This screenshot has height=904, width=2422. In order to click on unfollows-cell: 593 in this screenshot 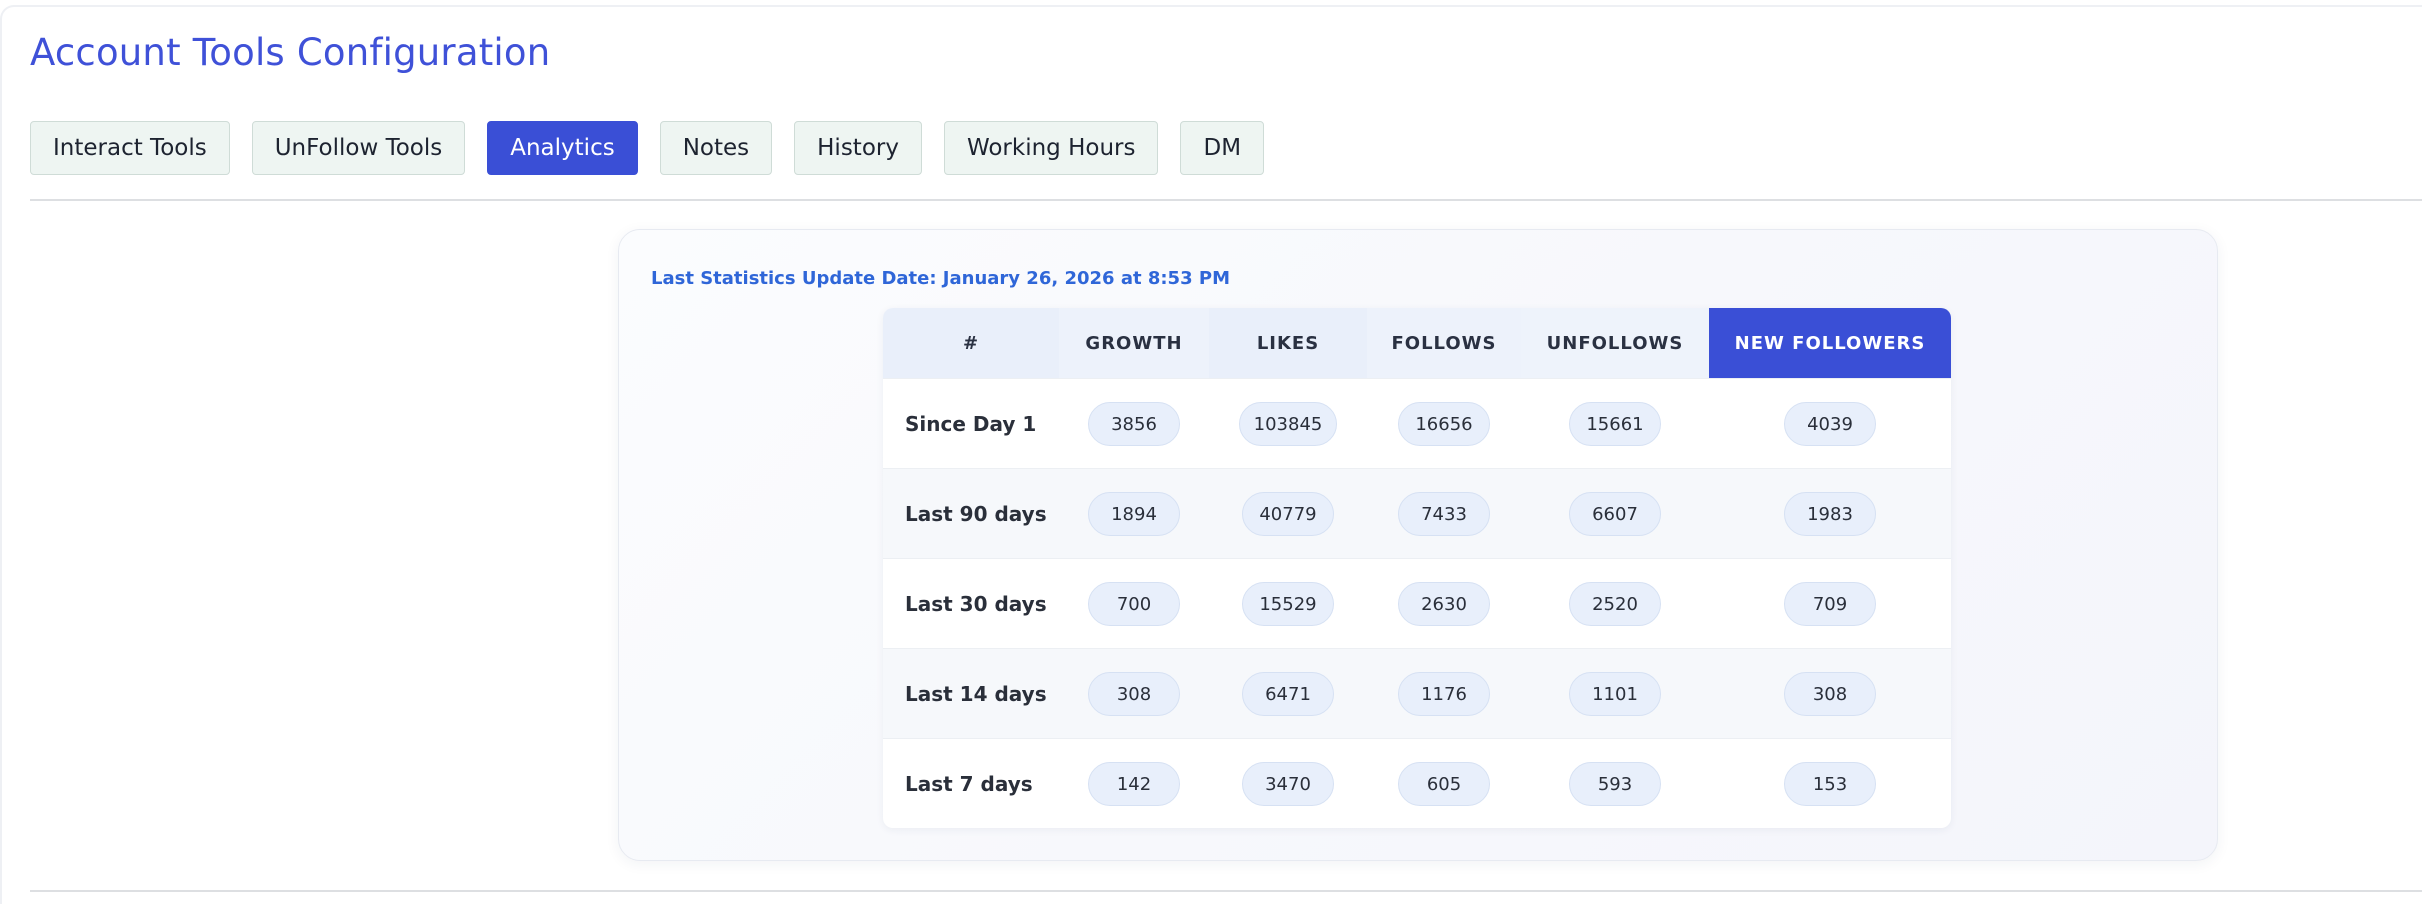, I will do `click(1615, 783)`.